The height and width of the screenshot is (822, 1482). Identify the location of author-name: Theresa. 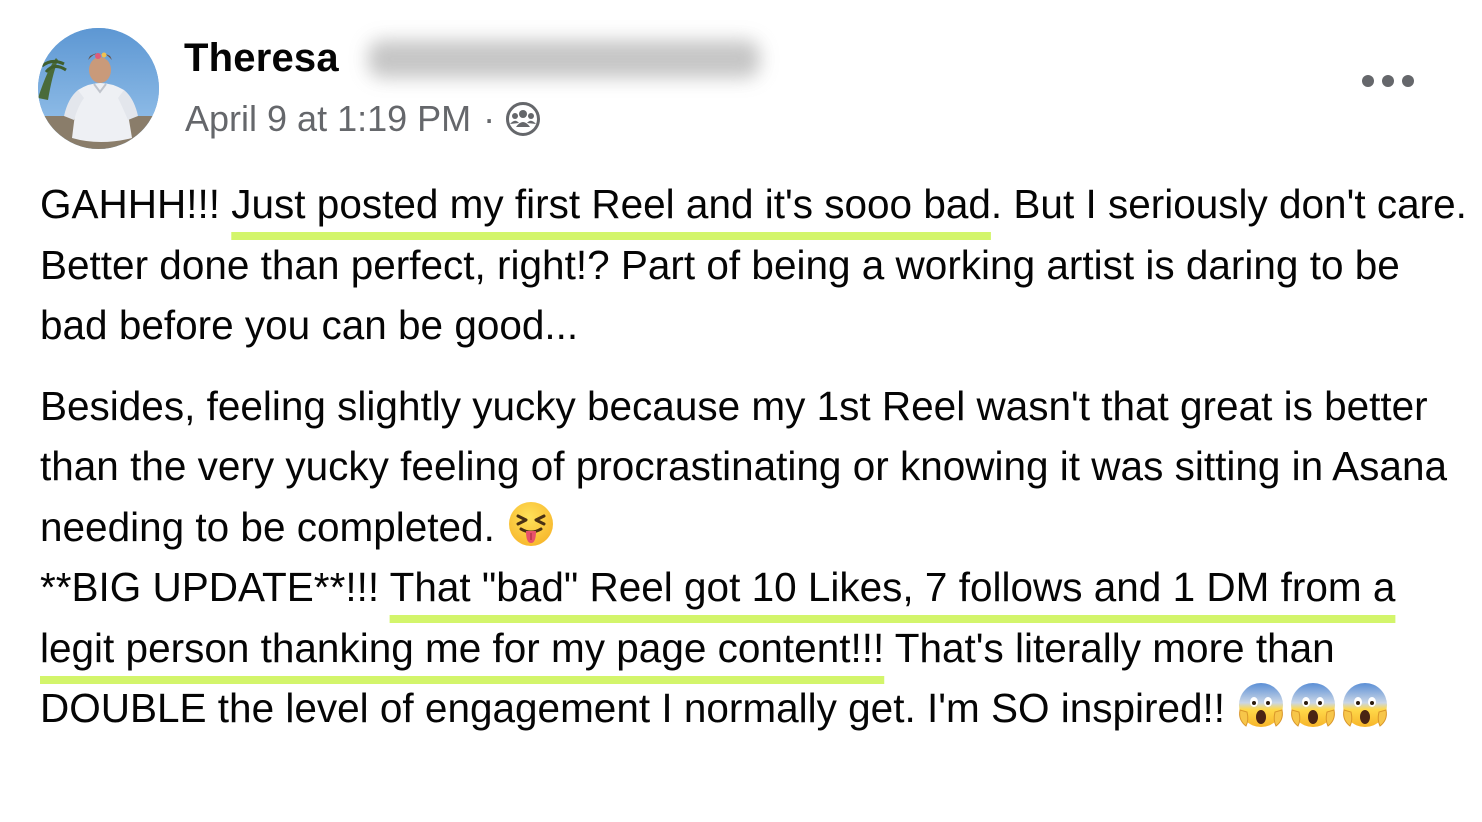
(261, 58).